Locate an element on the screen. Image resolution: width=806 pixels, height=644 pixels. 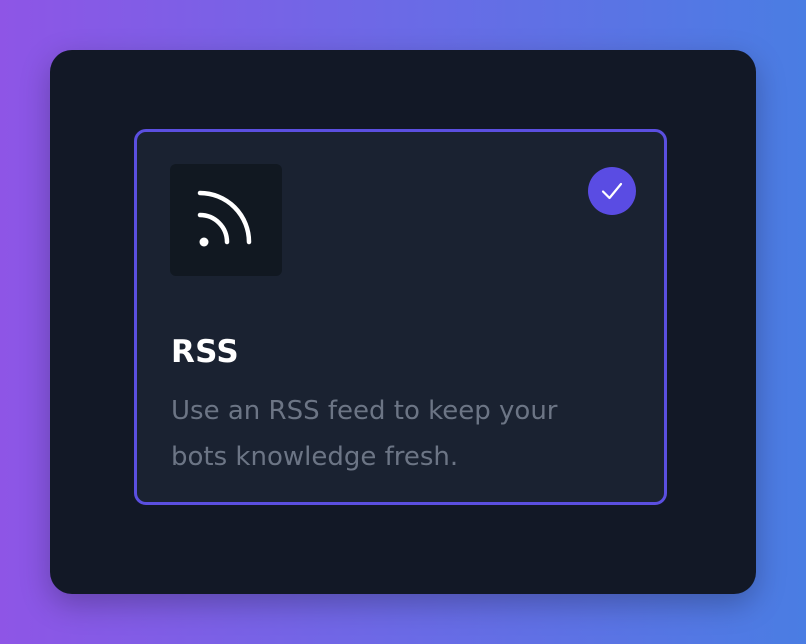
check-icon is located at coordinates (612, 191).